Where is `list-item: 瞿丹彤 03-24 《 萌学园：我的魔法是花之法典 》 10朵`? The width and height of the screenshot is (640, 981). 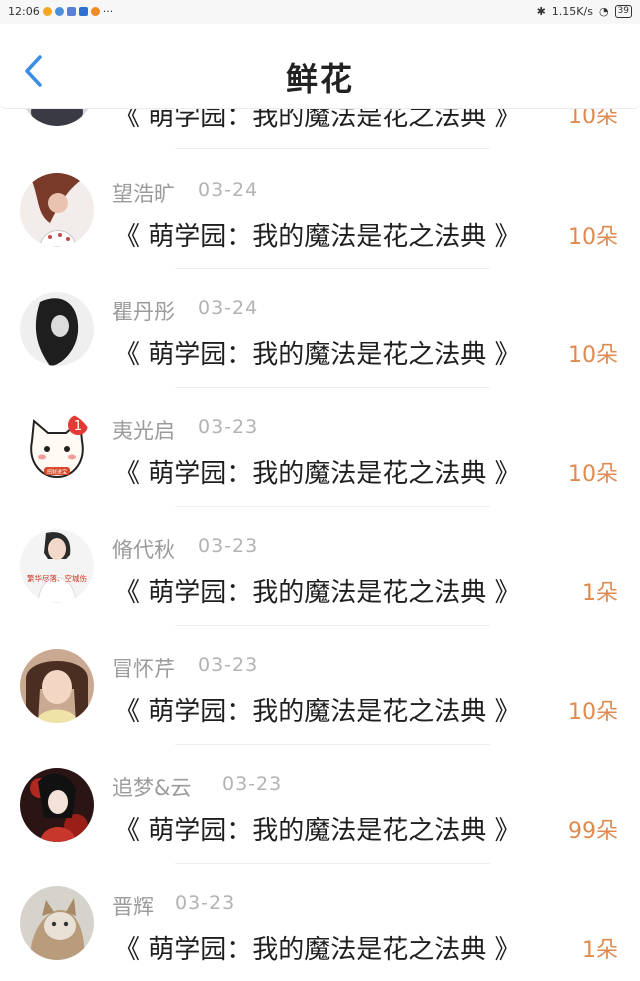
list-item: 瞿丹彤 03-24 《 萌学园：我的魔法是花之法典 》 10朵 is located at coordinates (320, 327).